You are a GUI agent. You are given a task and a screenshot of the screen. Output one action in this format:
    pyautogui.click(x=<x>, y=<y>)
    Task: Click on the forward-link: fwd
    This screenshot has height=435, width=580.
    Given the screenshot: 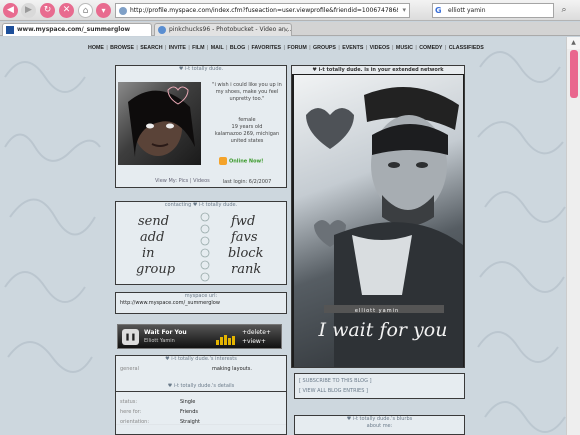 What is the action you would take?
    pyautogui.click(x=243, y=221)
    